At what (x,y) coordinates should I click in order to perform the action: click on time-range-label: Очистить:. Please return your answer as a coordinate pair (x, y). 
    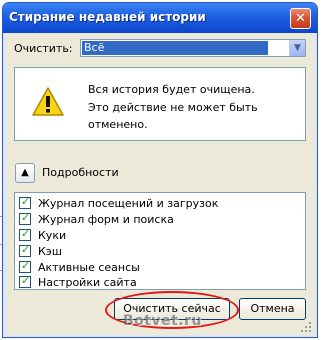
    Looking at the image, I should click on (43, 48).